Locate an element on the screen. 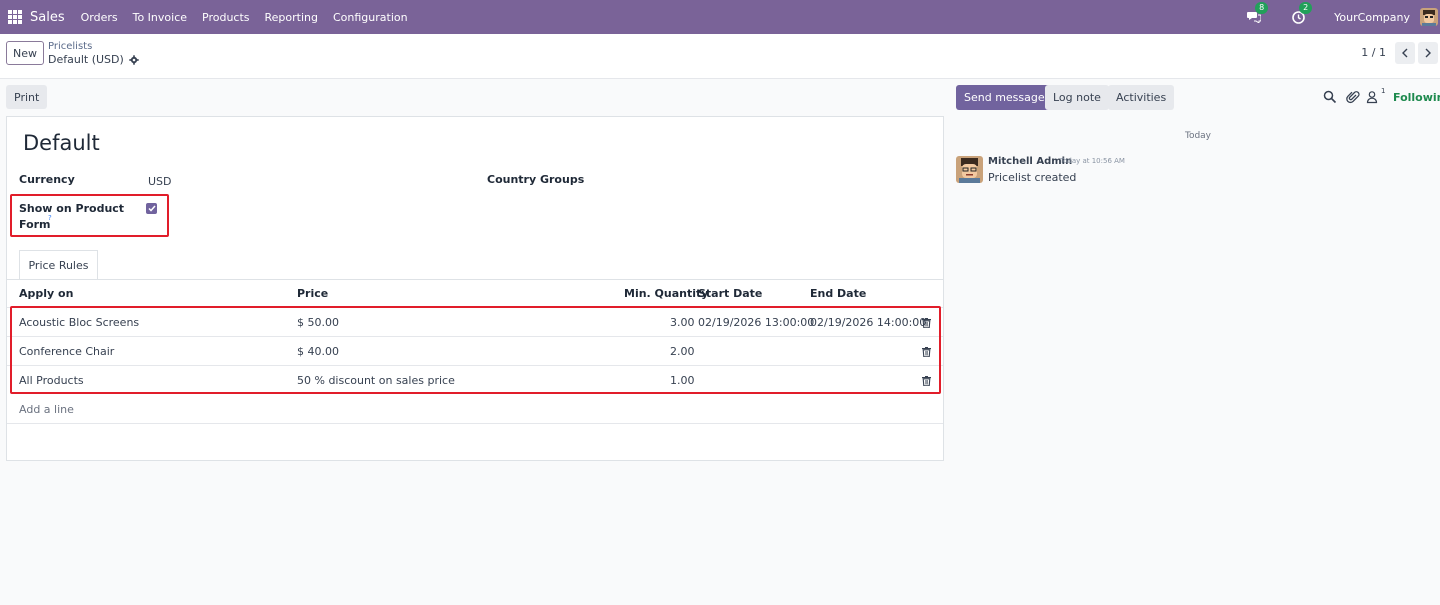 This screenshot has width=1440, height=605. print-button: Print is located at coordinates (27, 97).